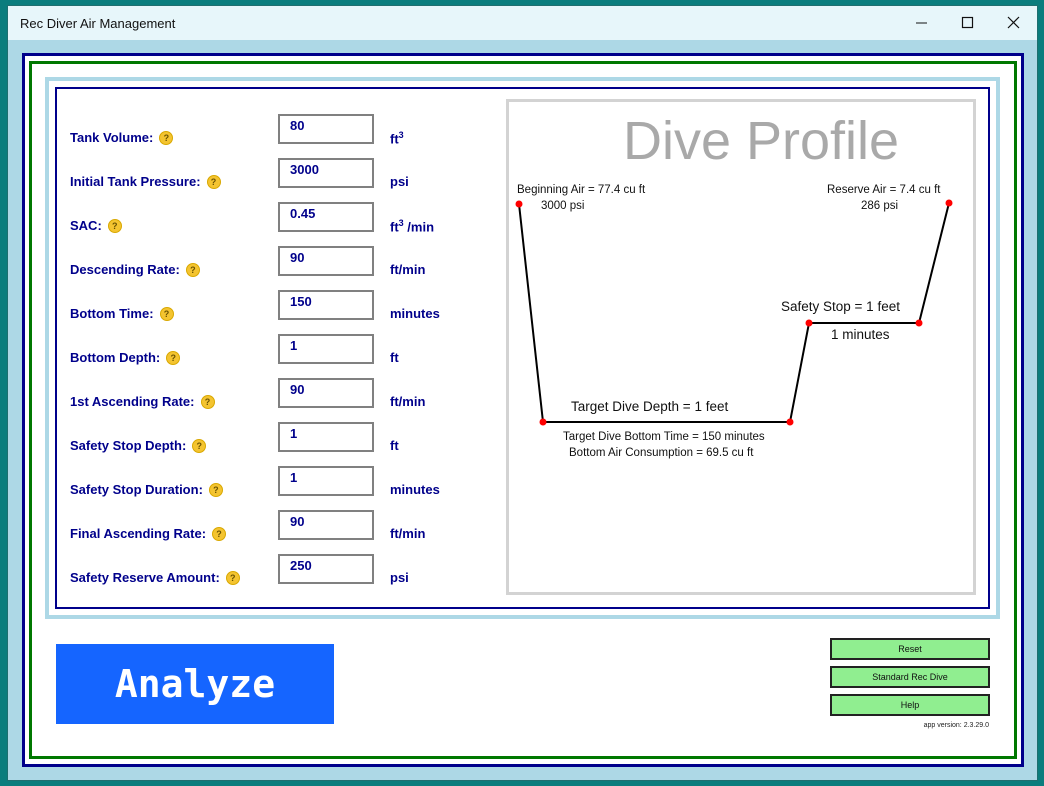 Image resolution: width=1044 pixels, height=786 pixels. I want to click on beginning-psi-label: 3000 psi, so click(562, 206).